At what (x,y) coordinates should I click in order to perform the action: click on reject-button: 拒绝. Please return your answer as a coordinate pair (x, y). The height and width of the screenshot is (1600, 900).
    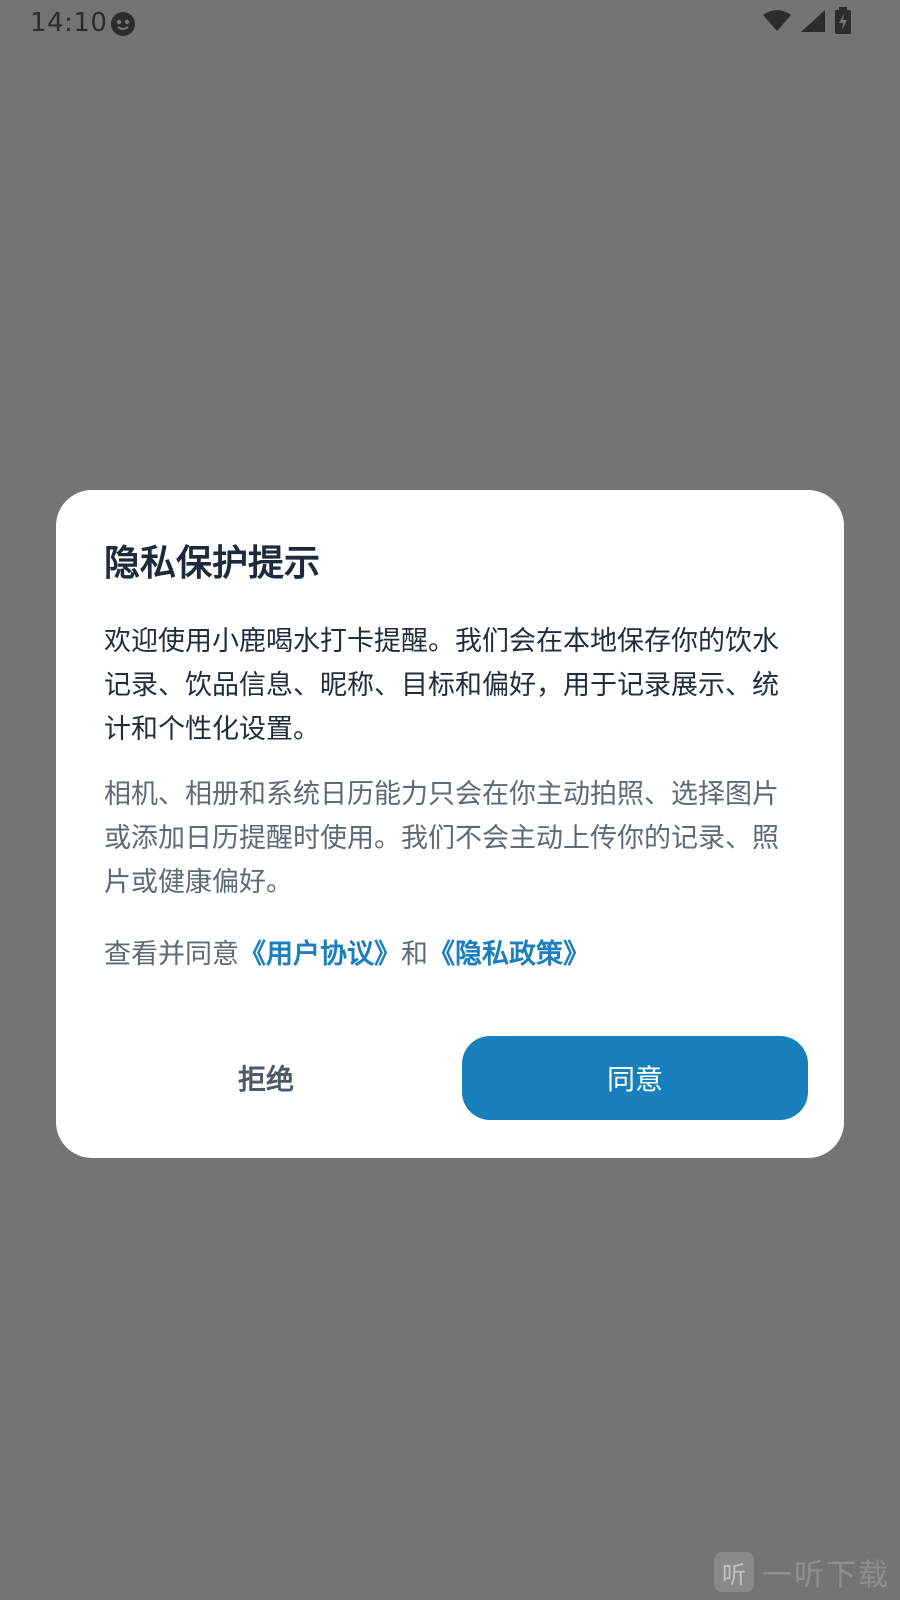
    Looking at the image, I should click on (266, 1078).